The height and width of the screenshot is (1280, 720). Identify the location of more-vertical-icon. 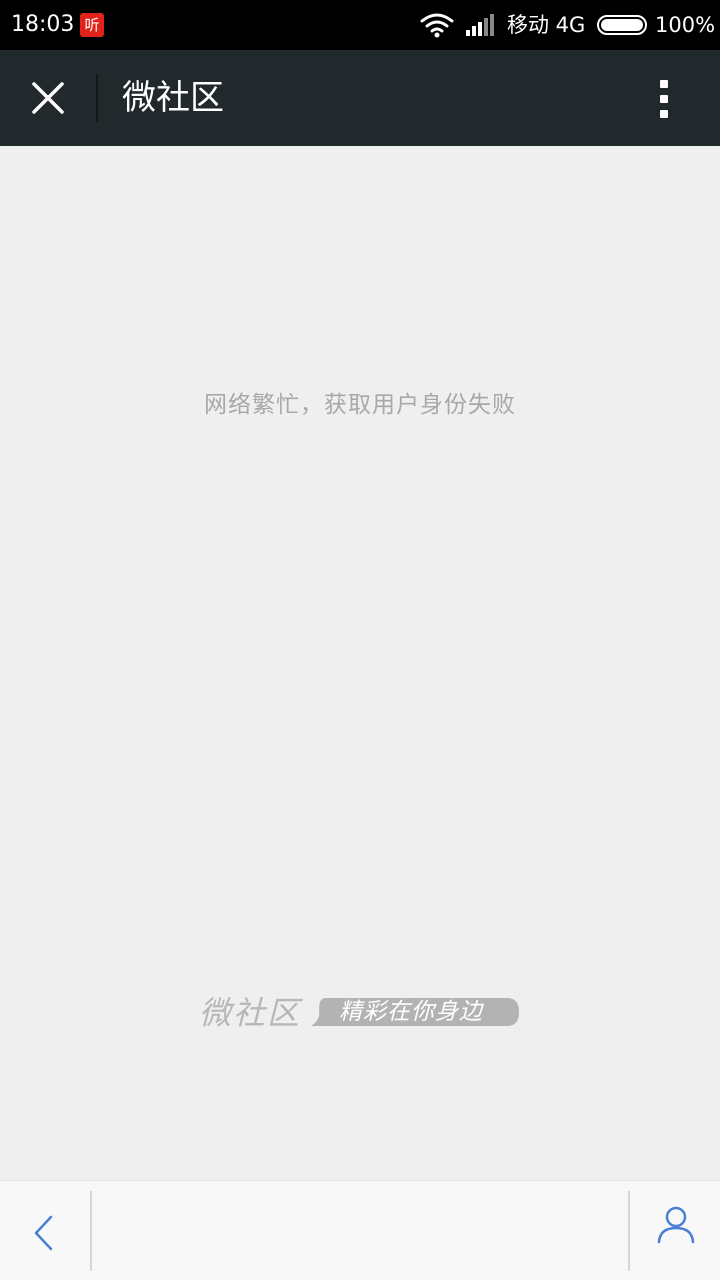
(664, 84).